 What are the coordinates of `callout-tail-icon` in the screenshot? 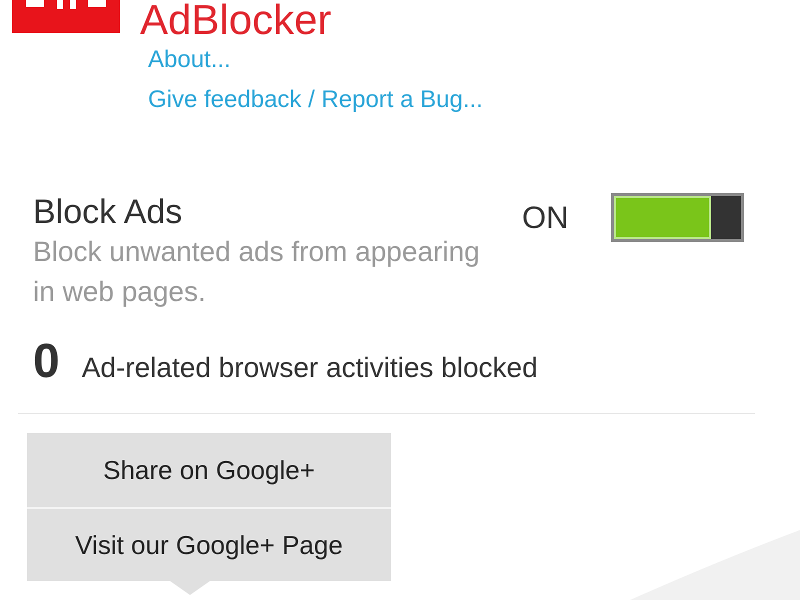 It's located at (190, 588).